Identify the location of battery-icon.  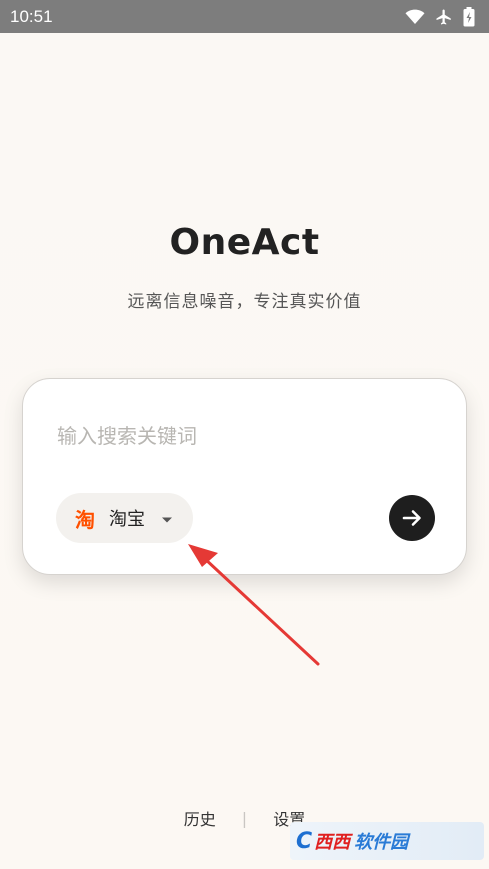
(469, 16).